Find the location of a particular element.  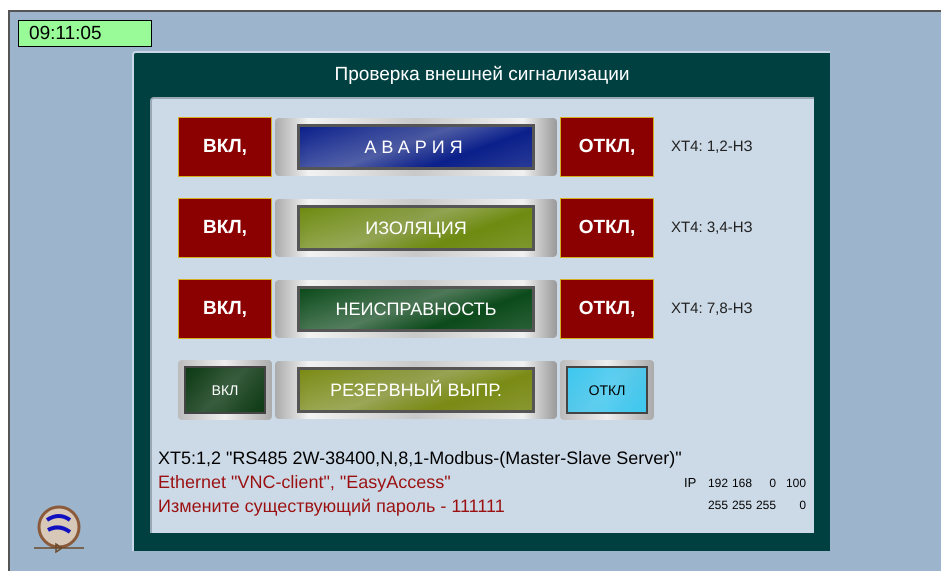

info-line: Ethernet "VNC-client", "EasyAccess" is located at coordinates (305, 482).